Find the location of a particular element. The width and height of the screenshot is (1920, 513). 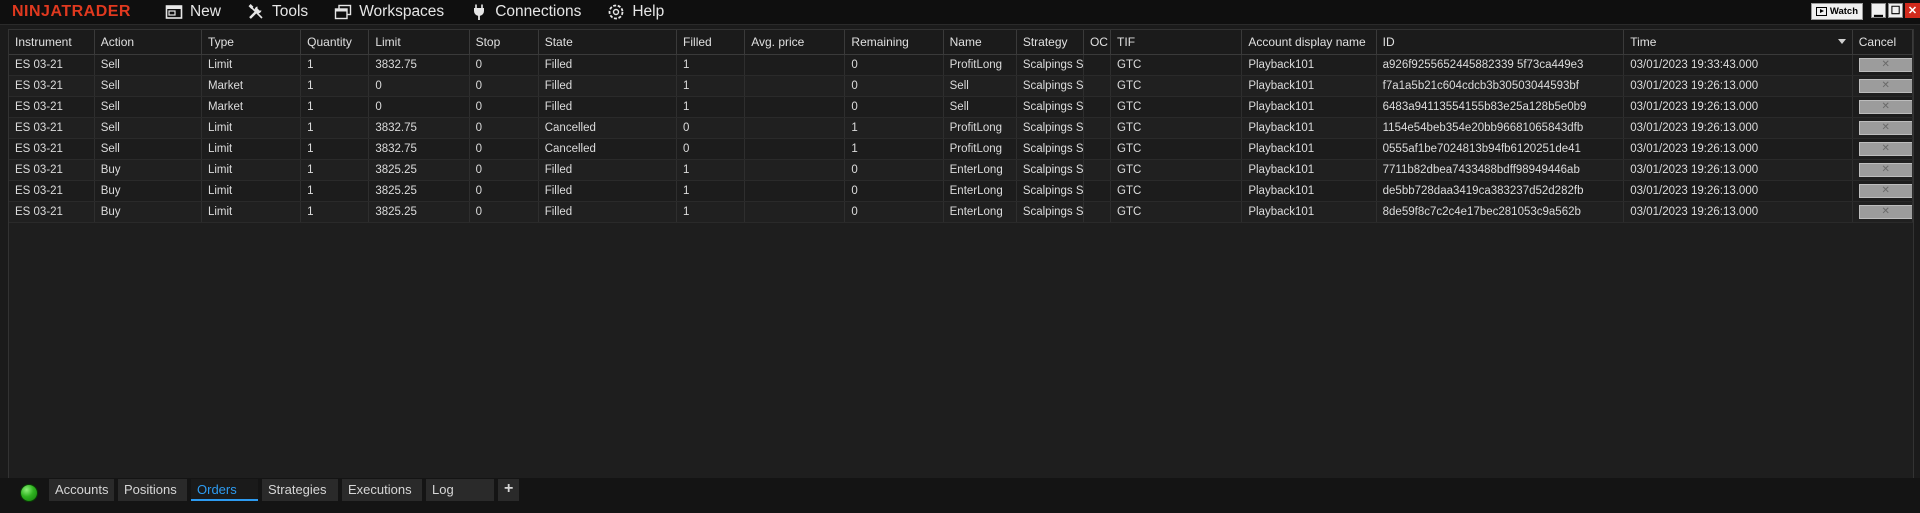

column-header-name: Name is located at coordinates (980, 42).